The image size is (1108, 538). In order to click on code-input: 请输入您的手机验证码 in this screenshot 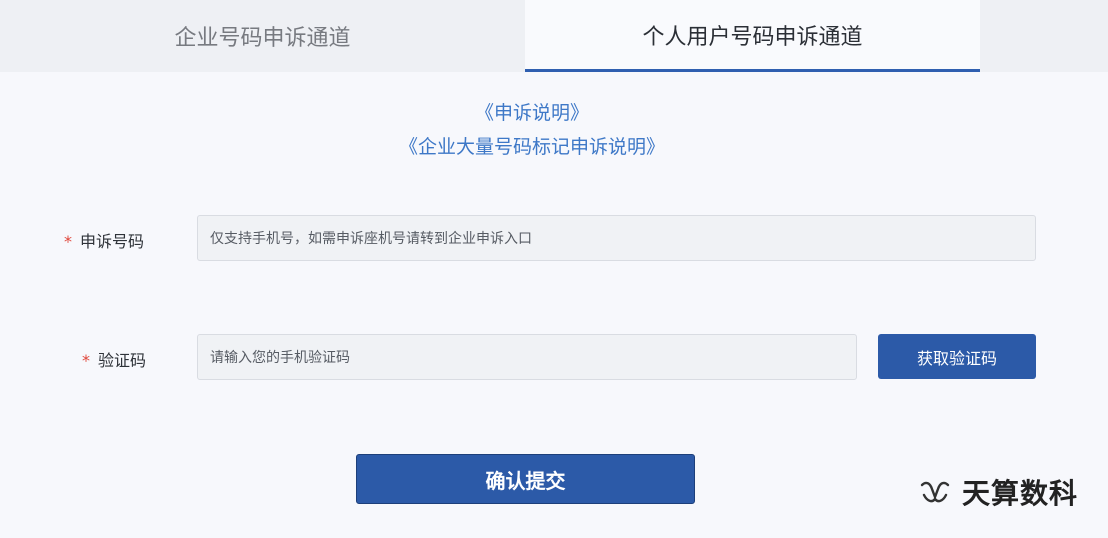, I will do `click(527, 357)`.